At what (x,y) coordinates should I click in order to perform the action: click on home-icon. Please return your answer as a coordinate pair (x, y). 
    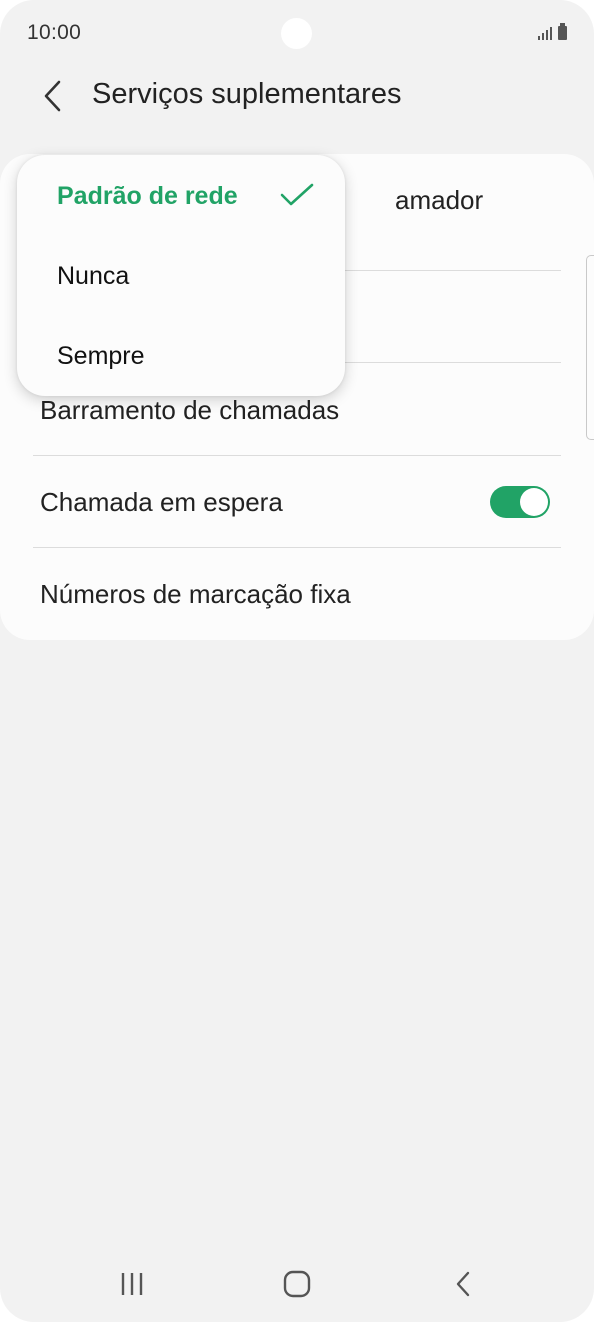
    Looking at the image, I should click on (297, 1284).